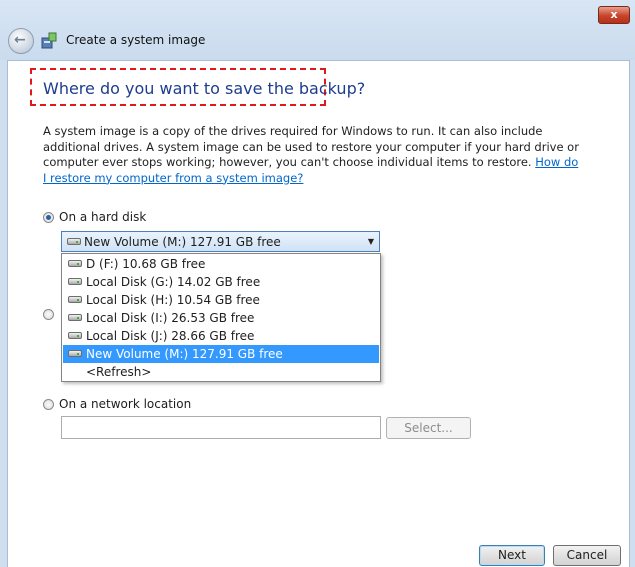 The width and height of the screenshot is (635, 567). I want to click on back-button: ←, so click(21, 41).